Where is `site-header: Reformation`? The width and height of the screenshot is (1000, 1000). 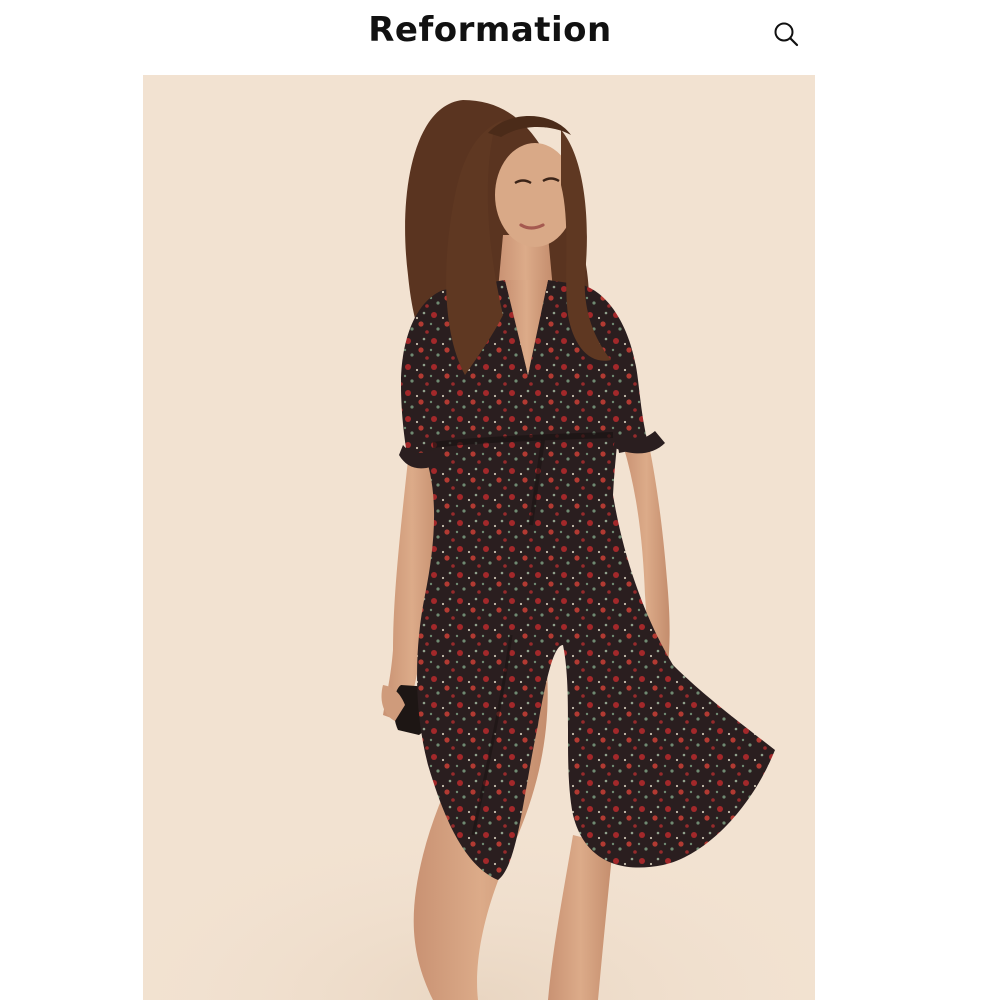 site-header: Reformation is located at coordinates (500, 35).